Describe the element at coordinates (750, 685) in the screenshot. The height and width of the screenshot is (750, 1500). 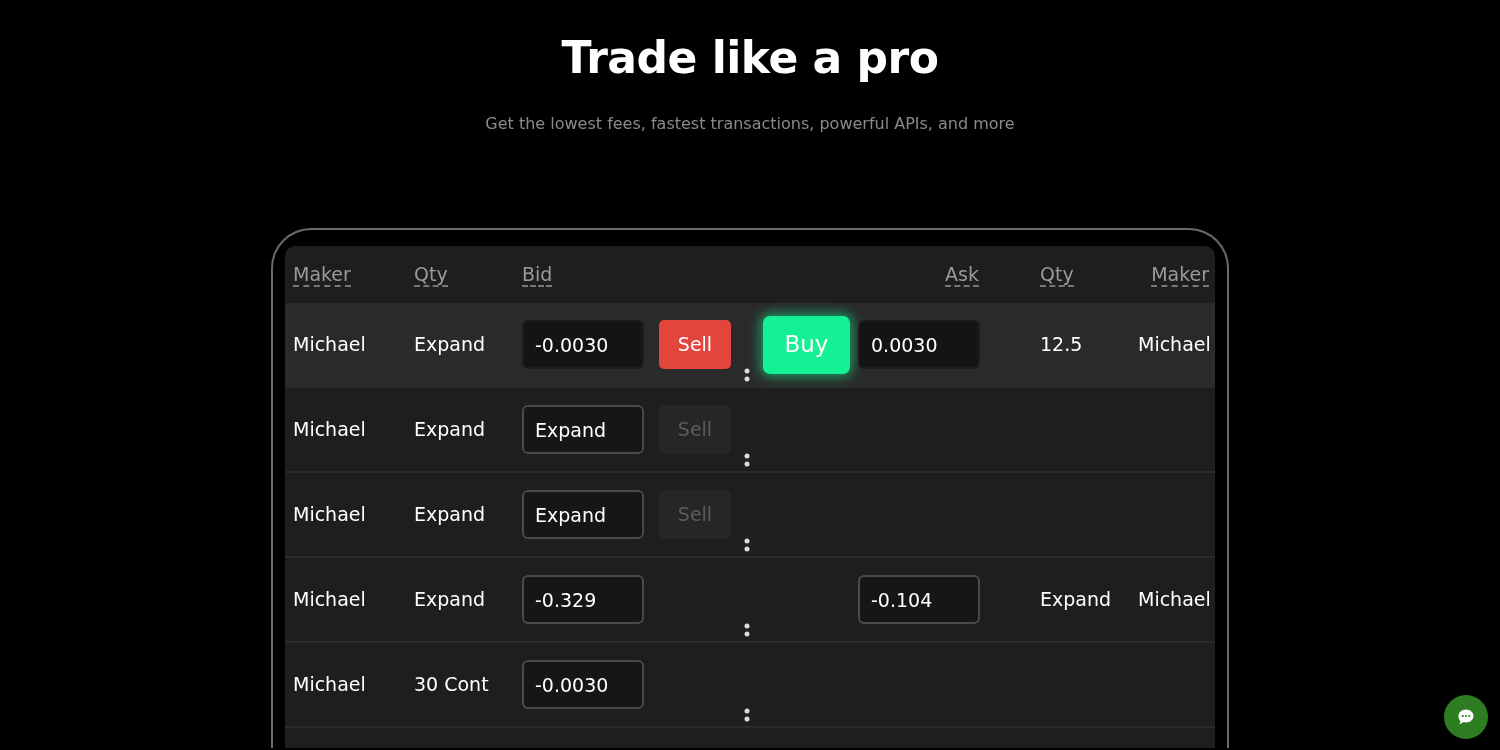
I see `order-row: Michael 30 Cont -0.0030` at that location.